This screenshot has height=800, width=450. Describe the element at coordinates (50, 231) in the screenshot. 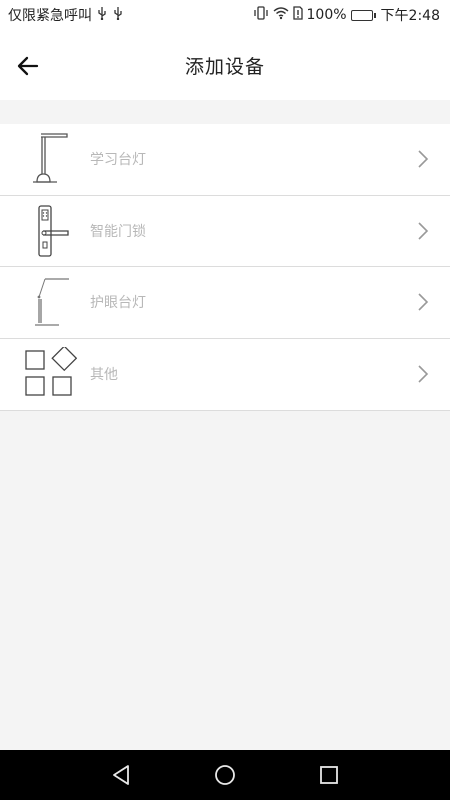

I see `smart-lock-icon` at that location.